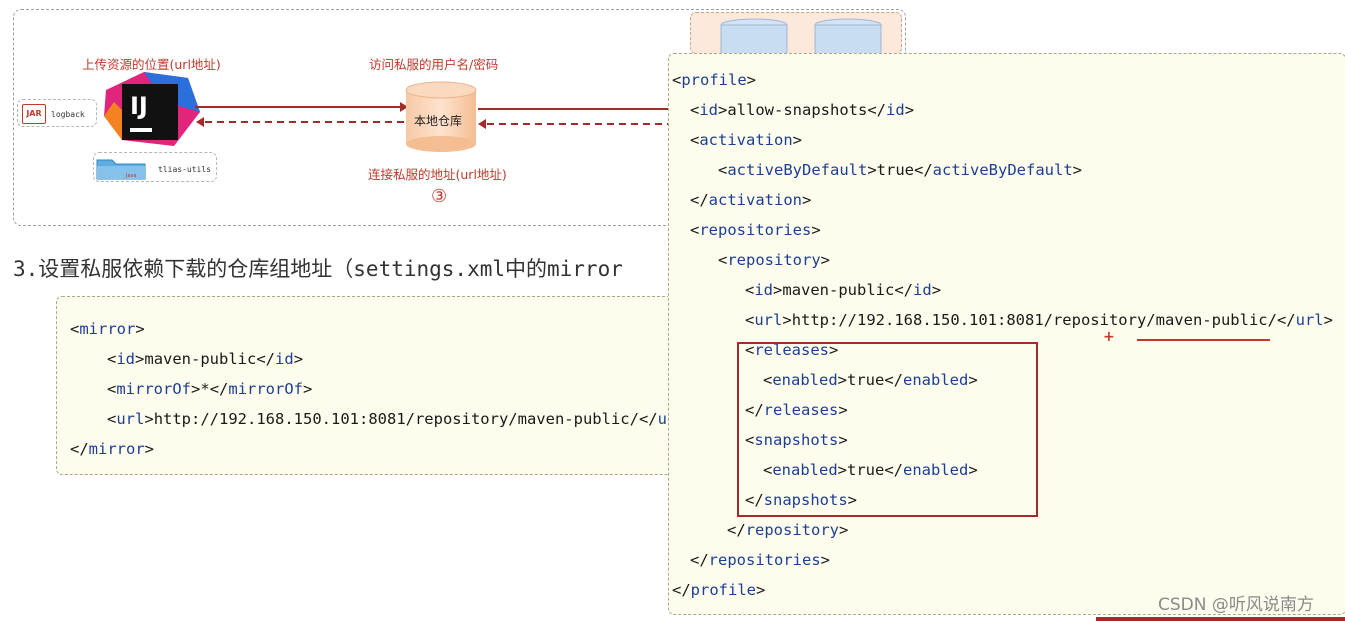 The height and width of the screenshot is (621, 1345). What do you see at coordinates (802, 110) in the screenshot?
I see `code-line: <id>allow-snapshots</id>` at bounding box center [802, 110].